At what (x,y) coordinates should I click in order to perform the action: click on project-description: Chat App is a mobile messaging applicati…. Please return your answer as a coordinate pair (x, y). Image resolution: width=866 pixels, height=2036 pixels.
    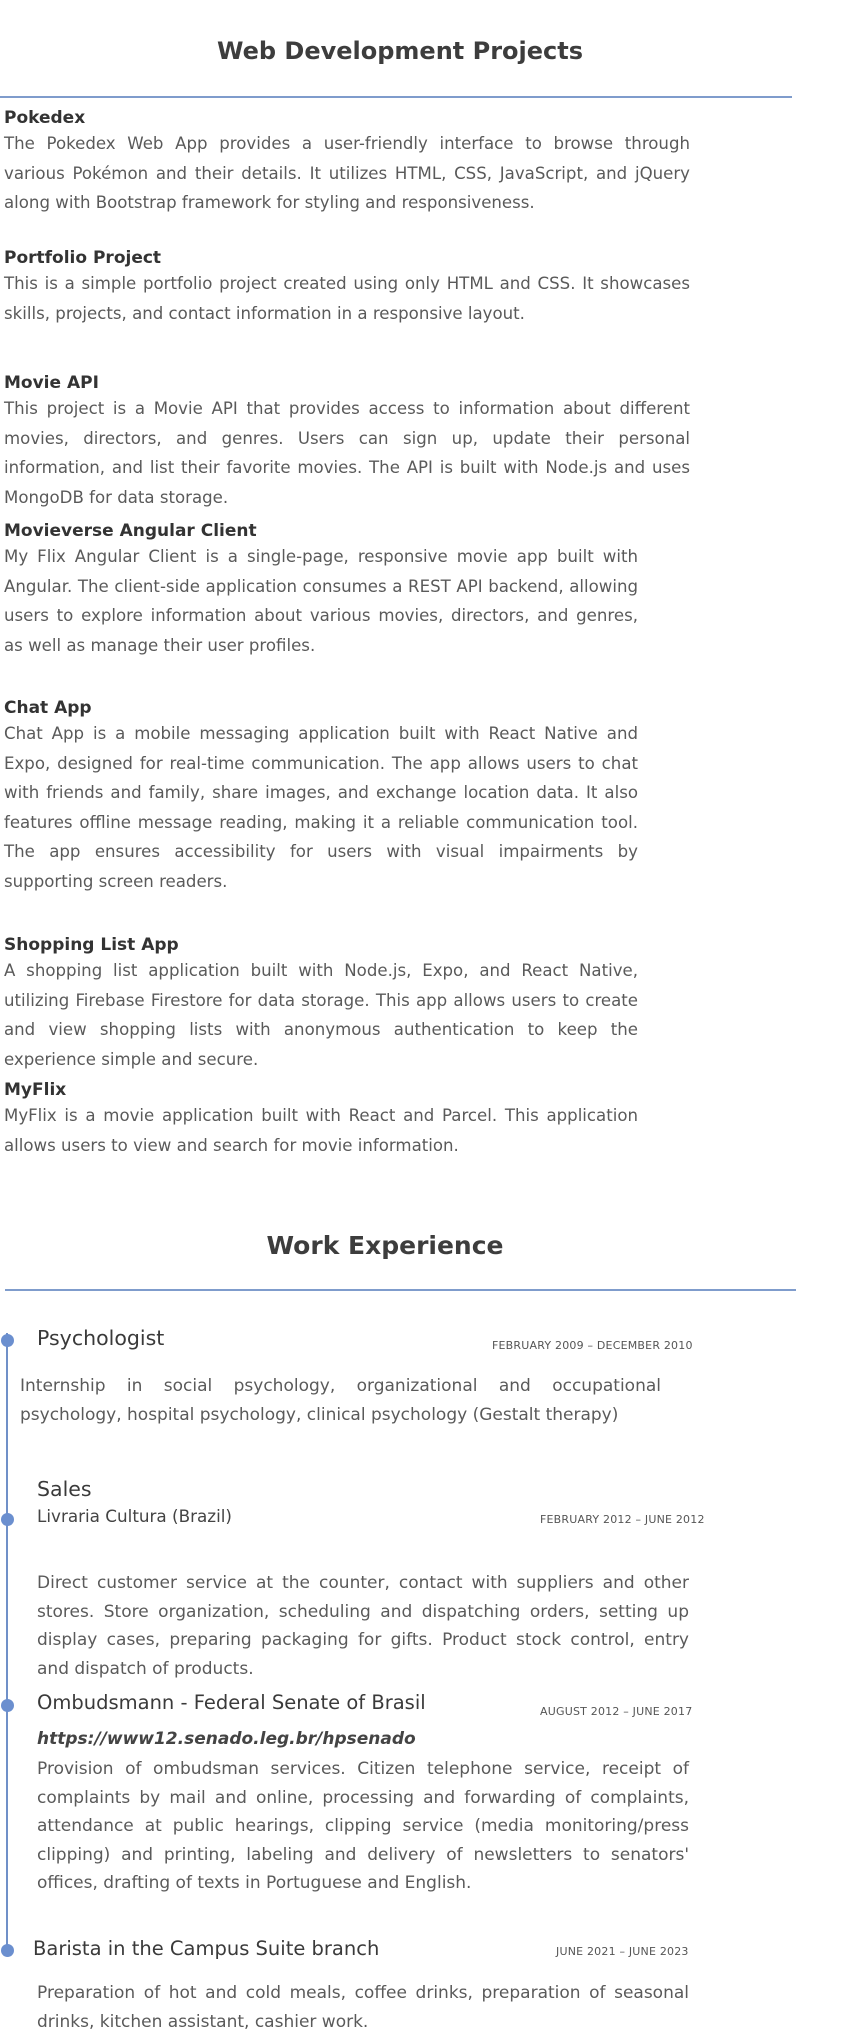
    Looking at the image, I should click on (321, 807).